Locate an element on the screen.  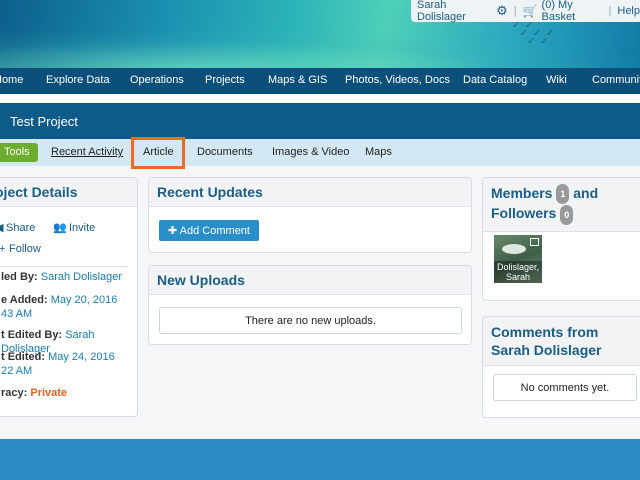
avatar-last-name: Dolislager, is located at coordinates (518, 267).